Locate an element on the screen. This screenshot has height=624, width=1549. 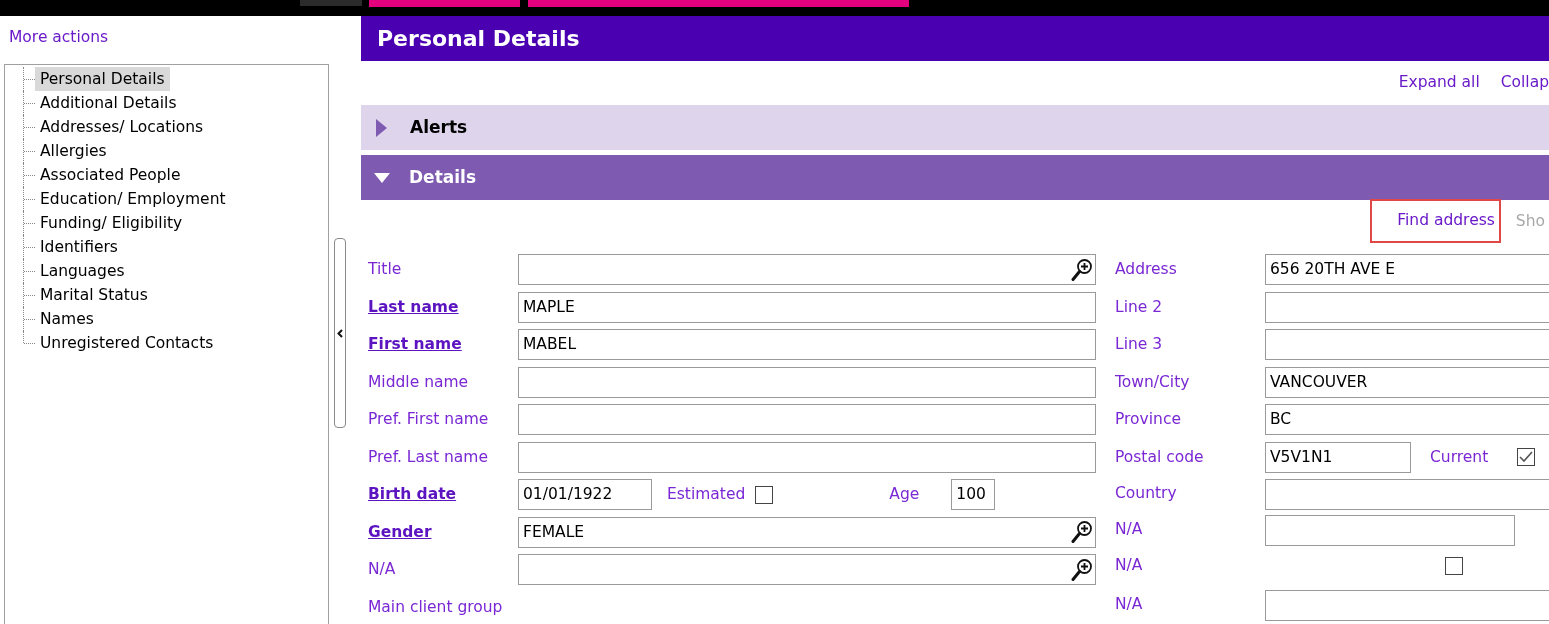
tree-item: Marital Status is located at coordinates (94, 295).